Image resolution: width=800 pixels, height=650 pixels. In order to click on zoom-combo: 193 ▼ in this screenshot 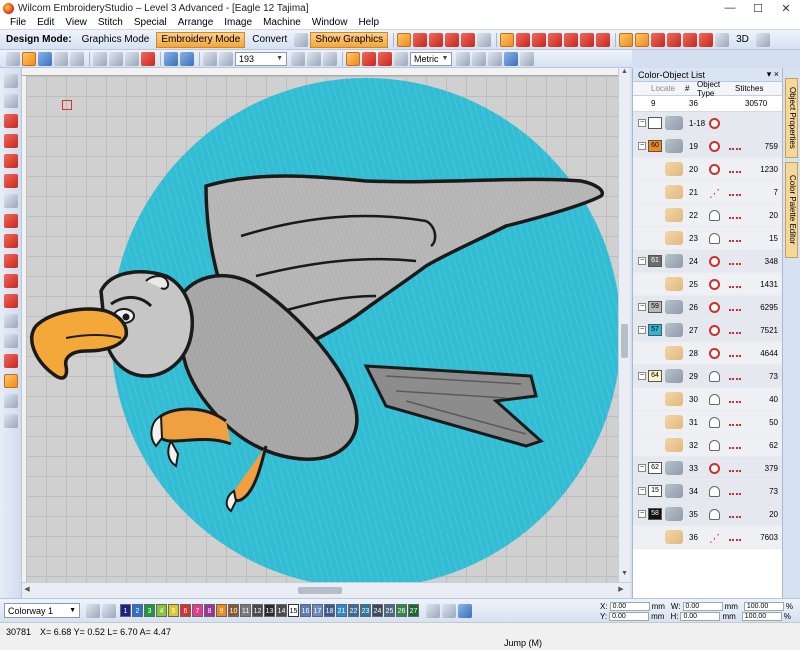, I will do `click(261, 58)`.